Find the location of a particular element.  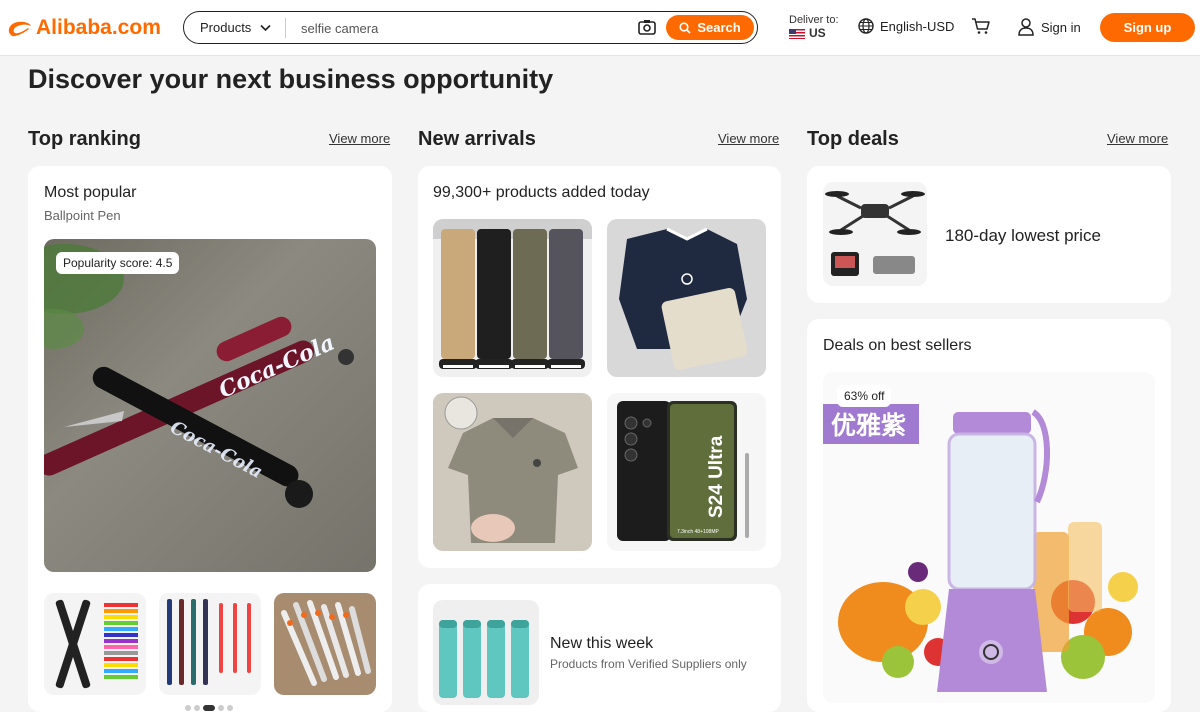

drone-illustration is located at coordinates (875, 233).